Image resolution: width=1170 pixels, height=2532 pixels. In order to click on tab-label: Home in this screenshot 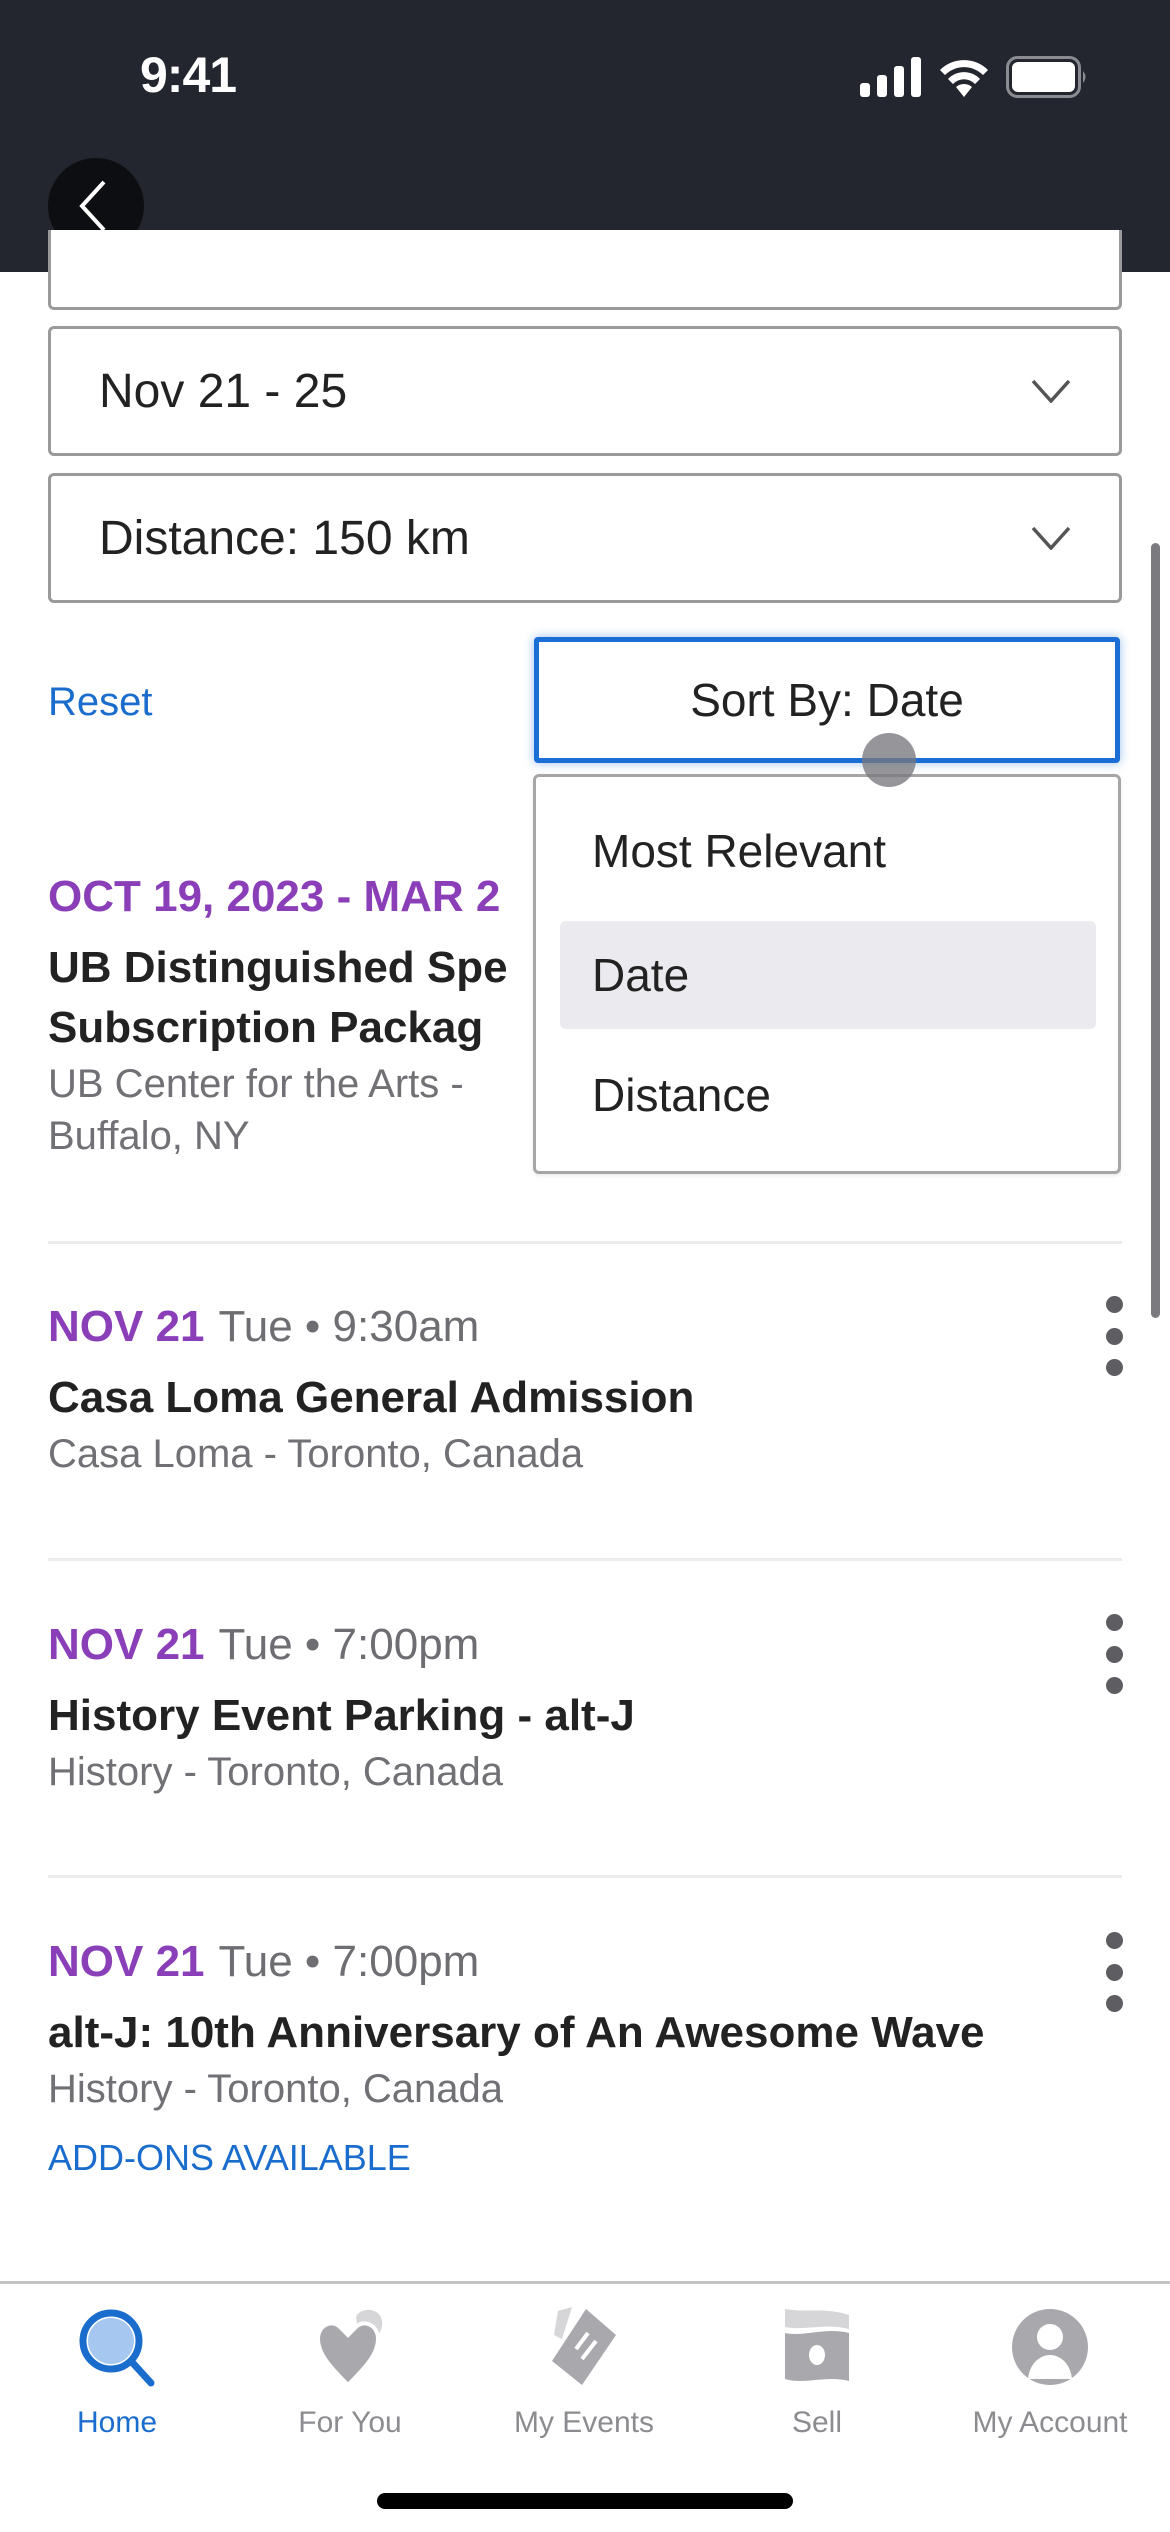, I will do `click(117, 2422)`.